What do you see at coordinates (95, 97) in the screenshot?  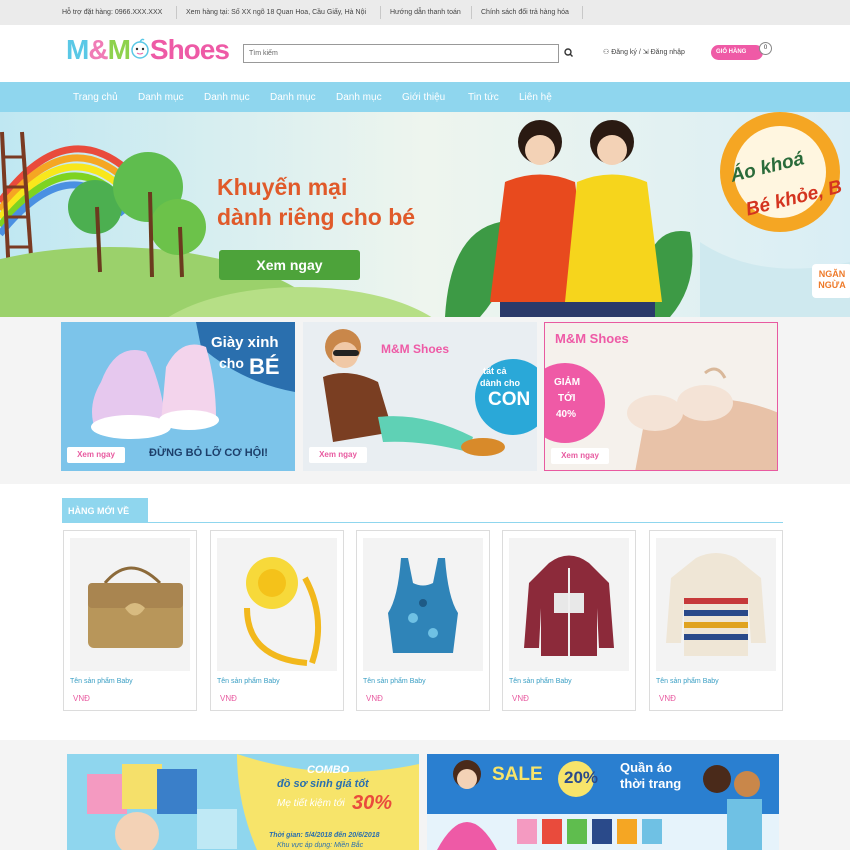 I see `nav-item-home: Trang chủ` at bounding box center [95, 97].